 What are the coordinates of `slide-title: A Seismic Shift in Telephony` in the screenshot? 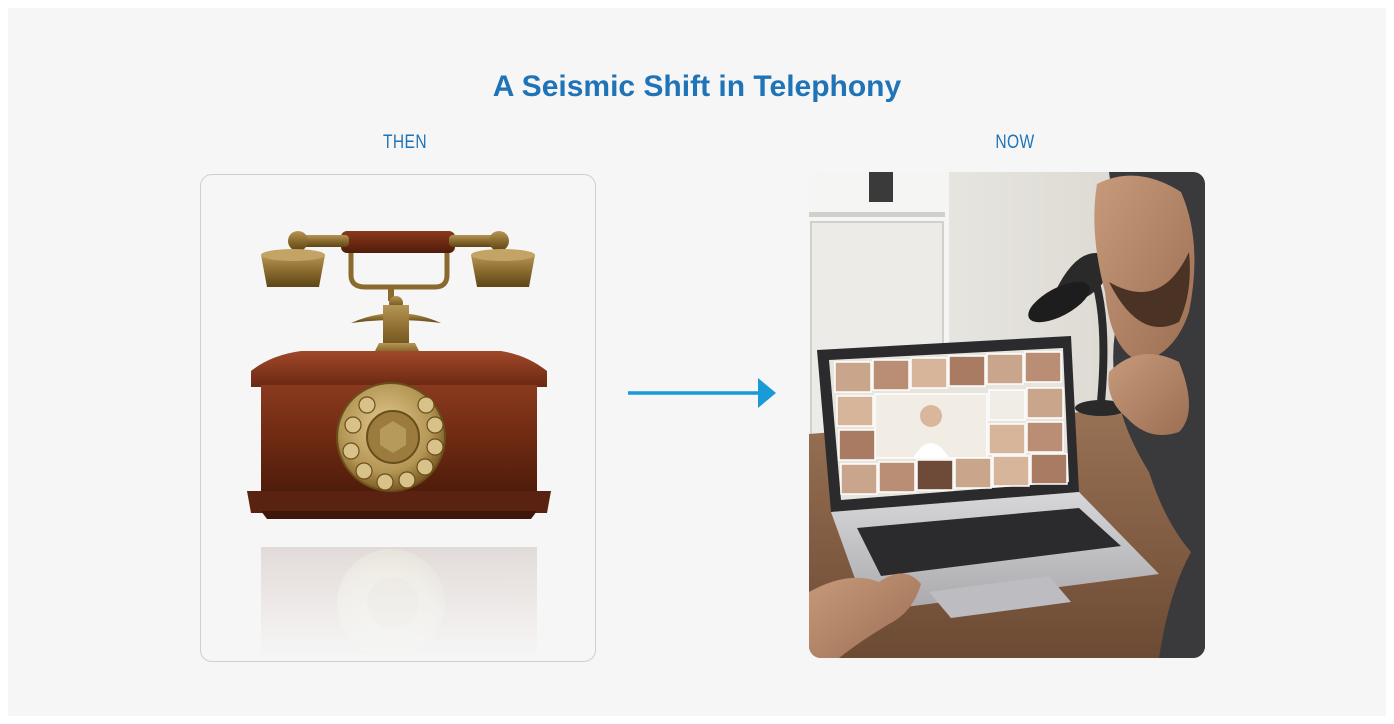 It's located at (697, 86).